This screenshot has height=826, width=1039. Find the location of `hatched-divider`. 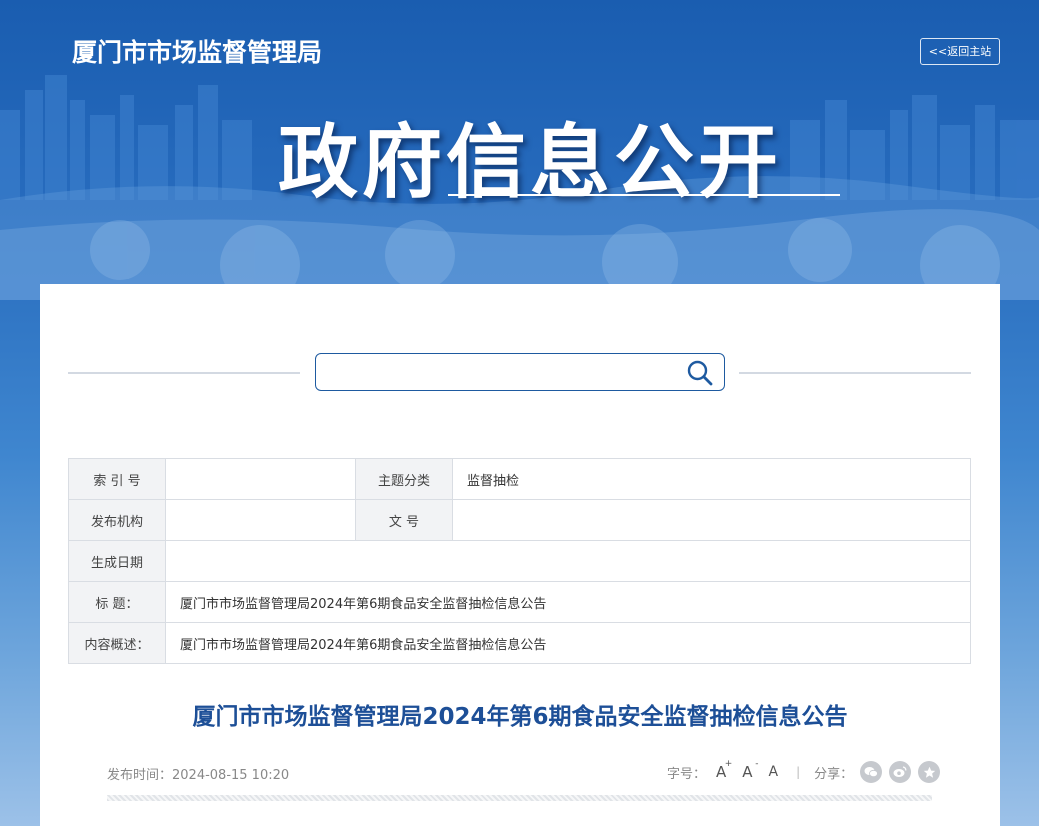

hatched-divider is located at coordinates (519, 798).